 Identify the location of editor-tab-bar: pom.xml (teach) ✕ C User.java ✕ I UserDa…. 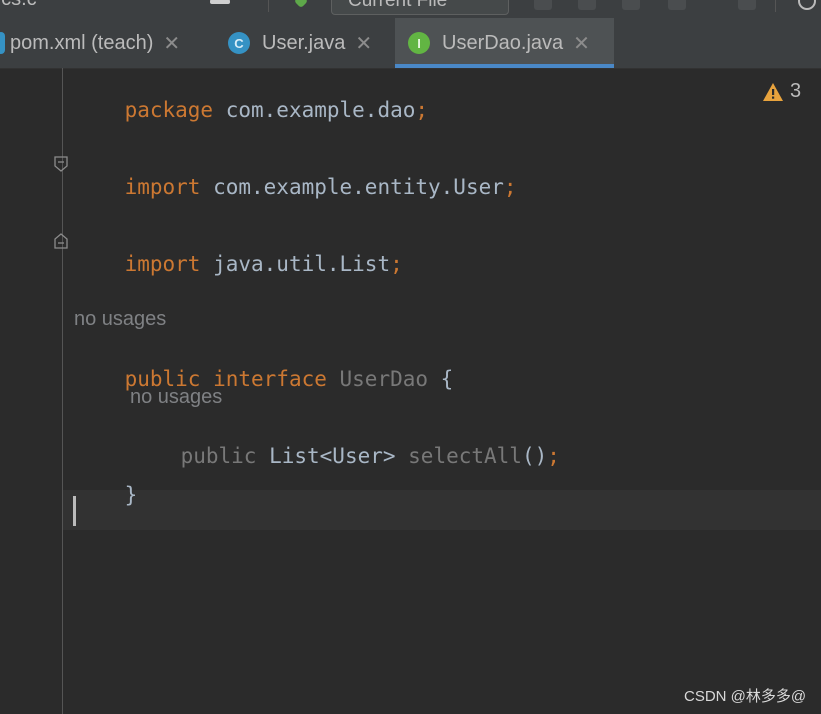
(410, 43).